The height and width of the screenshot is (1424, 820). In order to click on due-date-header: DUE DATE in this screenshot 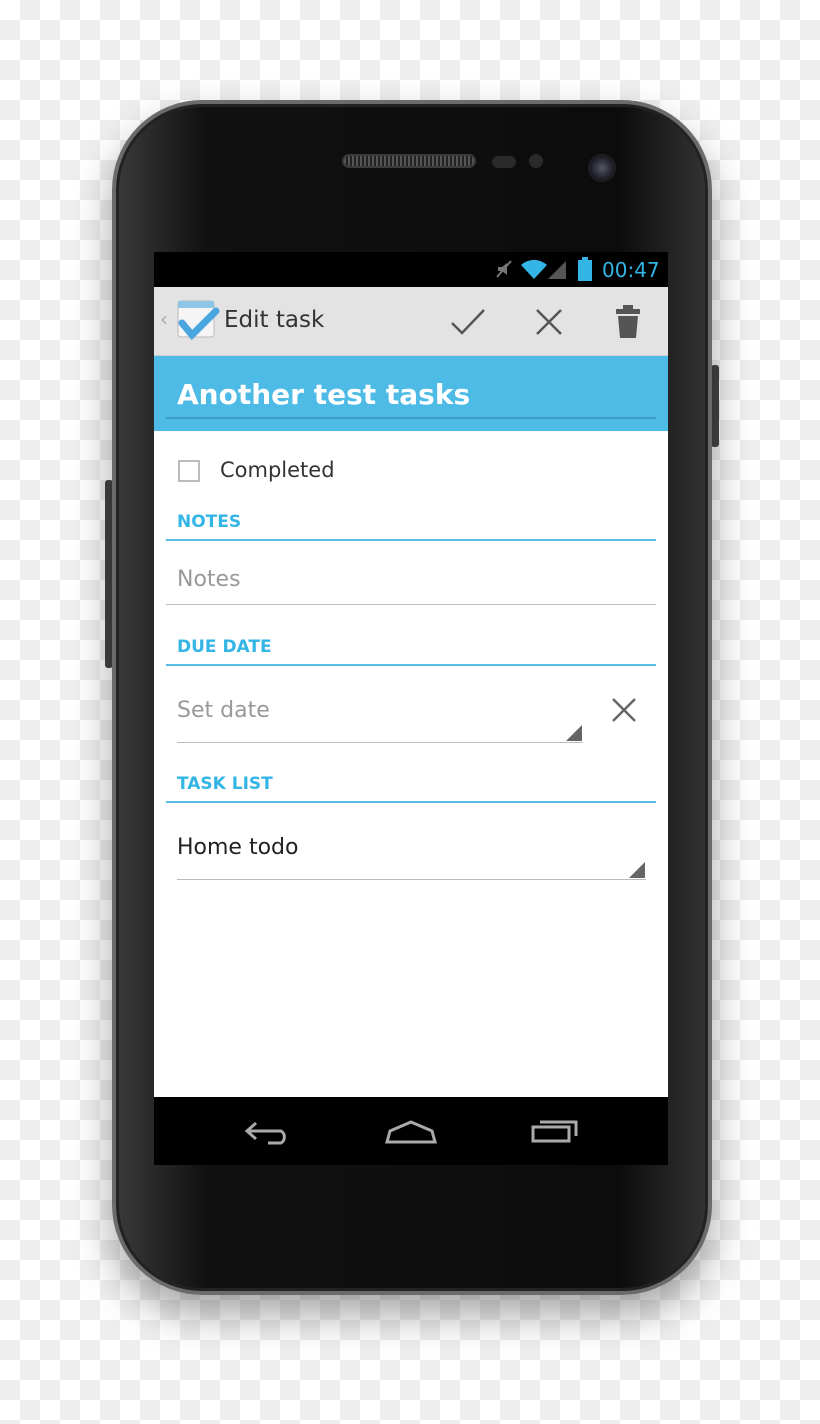, I will do `click(411, 650)`.